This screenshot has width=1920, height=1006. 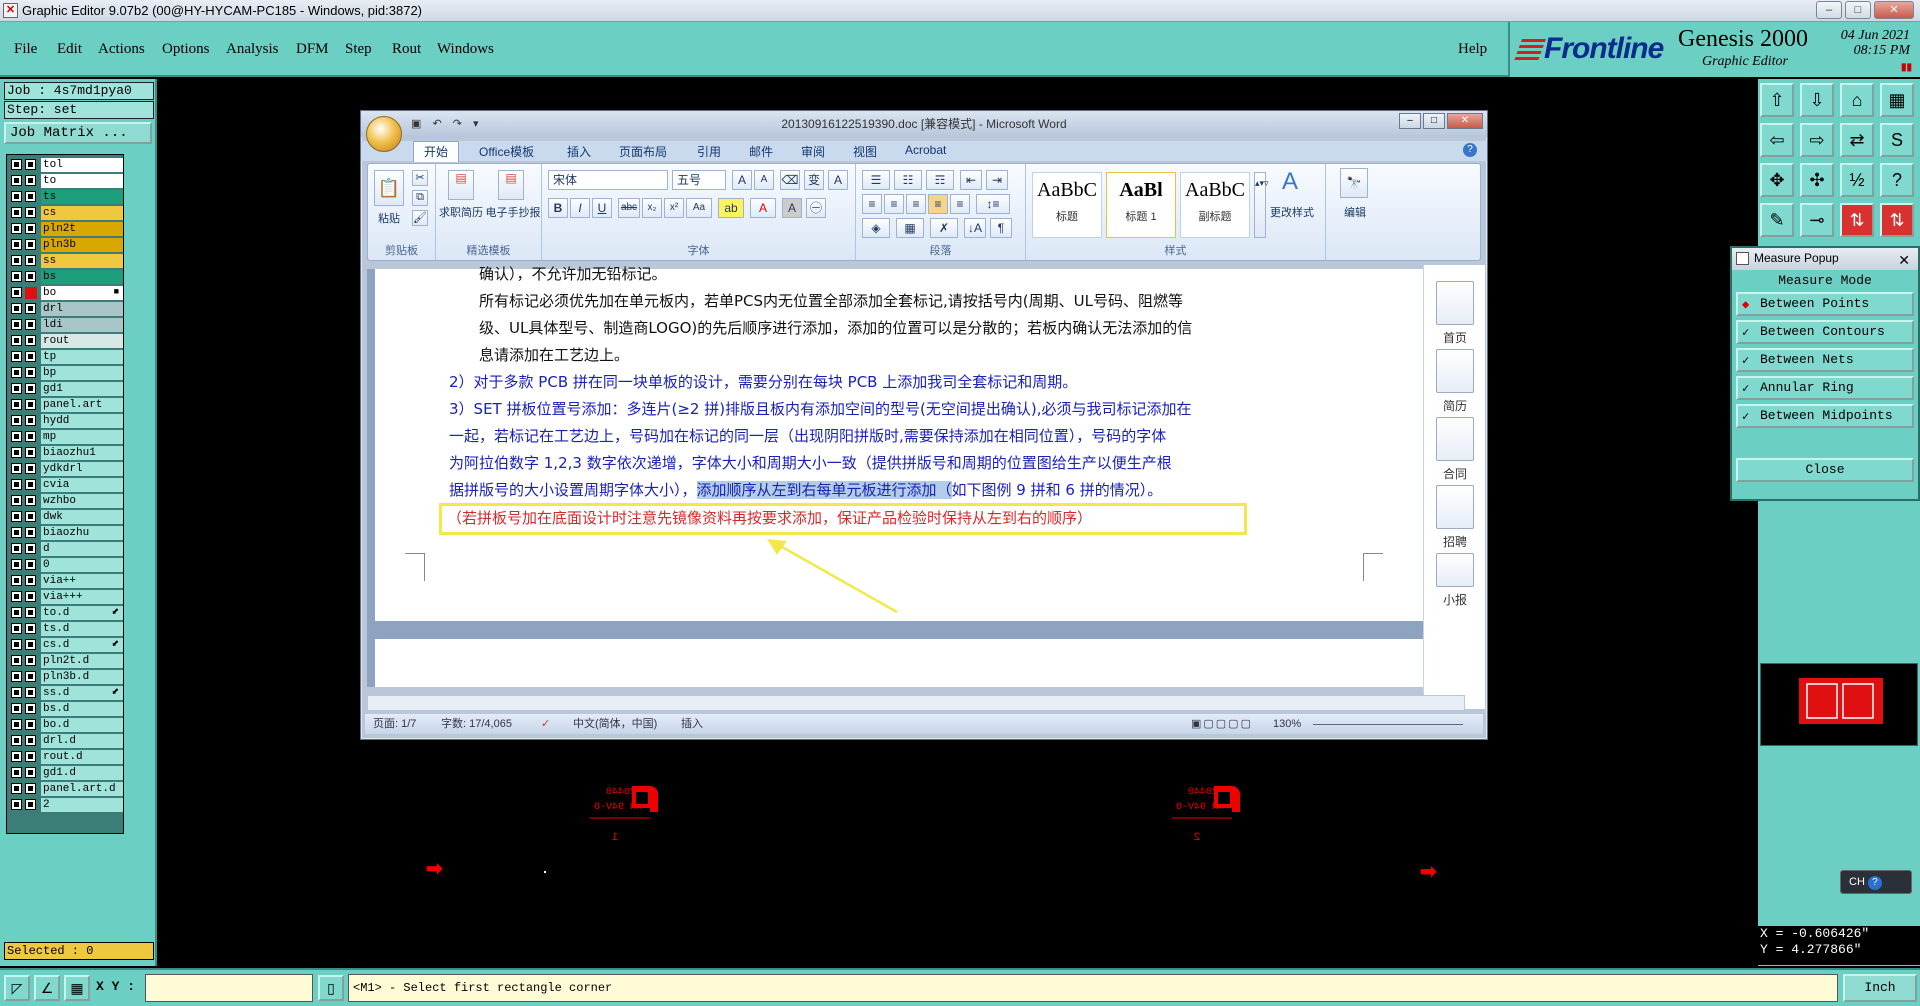 I want to click on layer-name: to, so click(x=82, y=181).